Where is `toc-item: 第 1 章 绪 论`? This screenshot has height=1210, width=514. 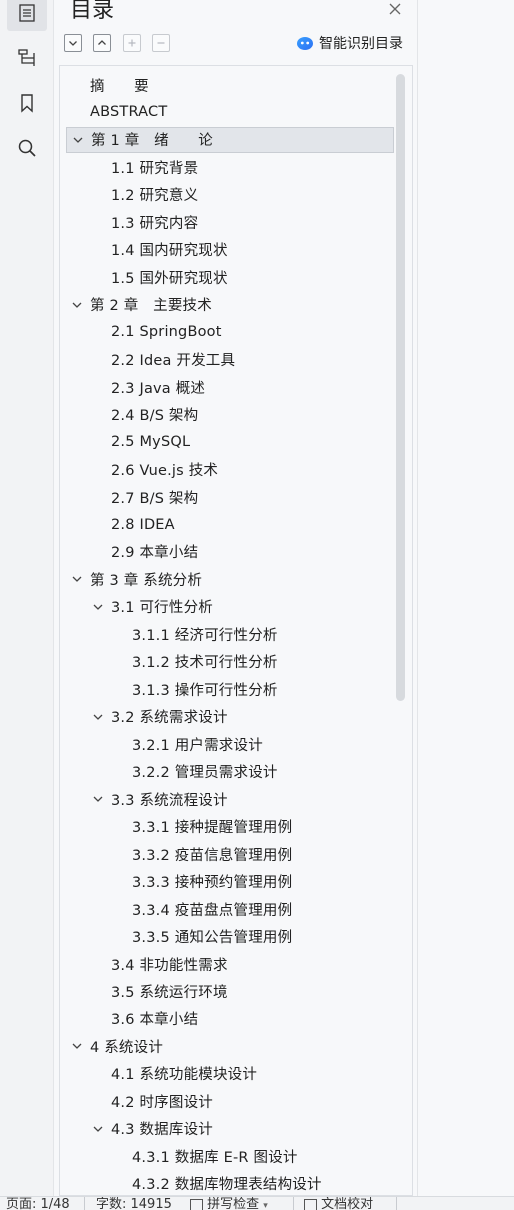
toc-item: 第 1 章 绪 论 is located at coordinates (230, 139).